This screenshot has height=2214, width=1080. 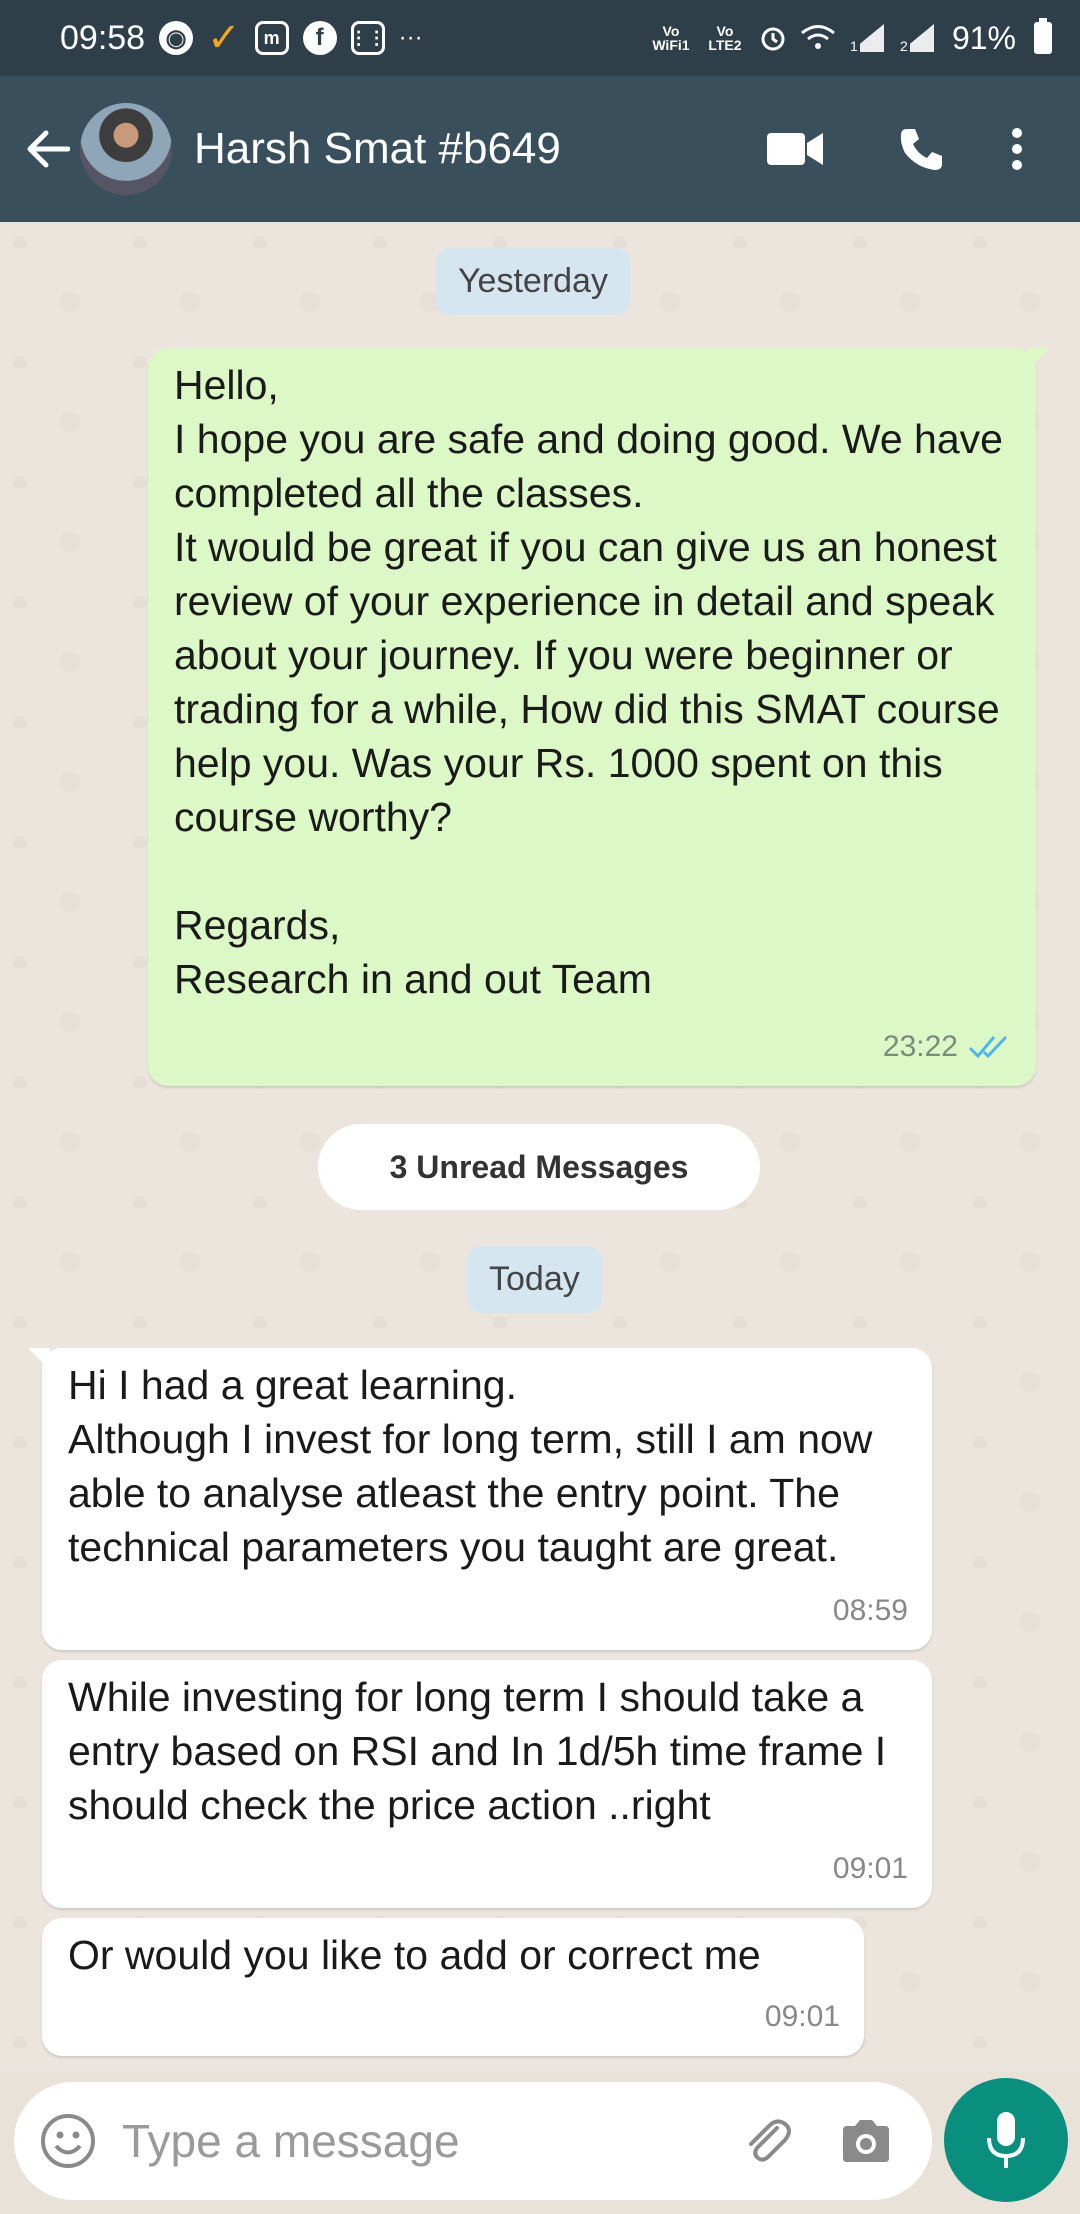 I want to click on sim1-label: 1, so click(x=853, y=46).